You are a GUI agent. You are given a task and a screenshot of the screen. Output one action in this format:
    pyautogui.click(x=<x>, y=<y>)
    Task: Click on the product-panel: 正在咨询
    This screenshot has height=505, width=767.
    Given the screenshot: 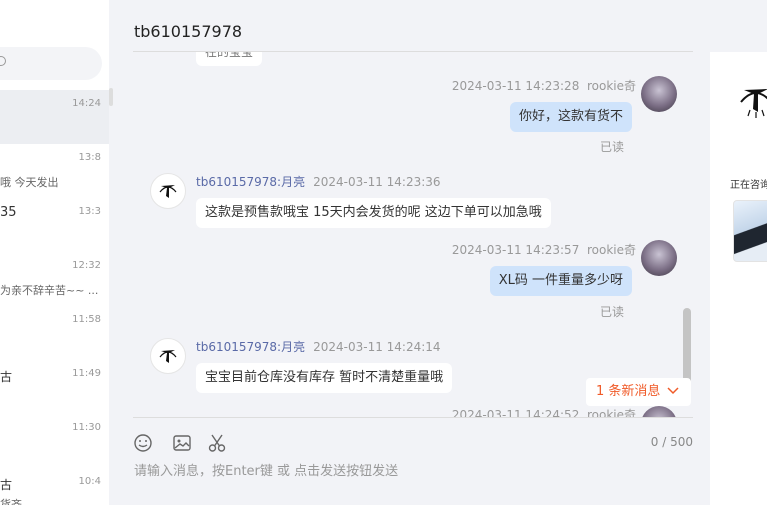 What is the action you would take?
    pyautogui.click(x=738, y=278)
    